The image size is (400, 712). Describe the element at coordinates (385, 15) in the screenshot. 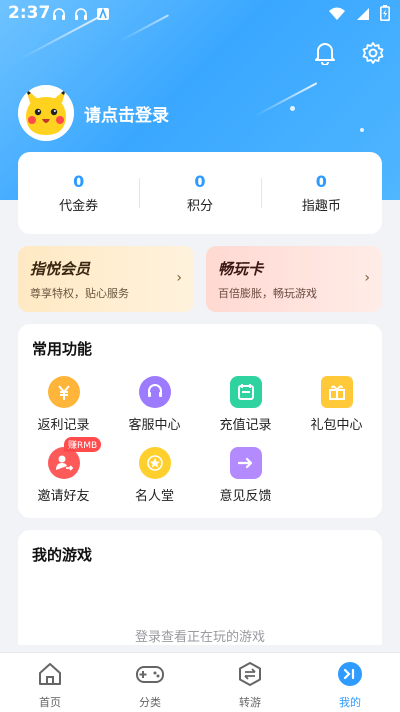

I see `battery-icon` at that location.